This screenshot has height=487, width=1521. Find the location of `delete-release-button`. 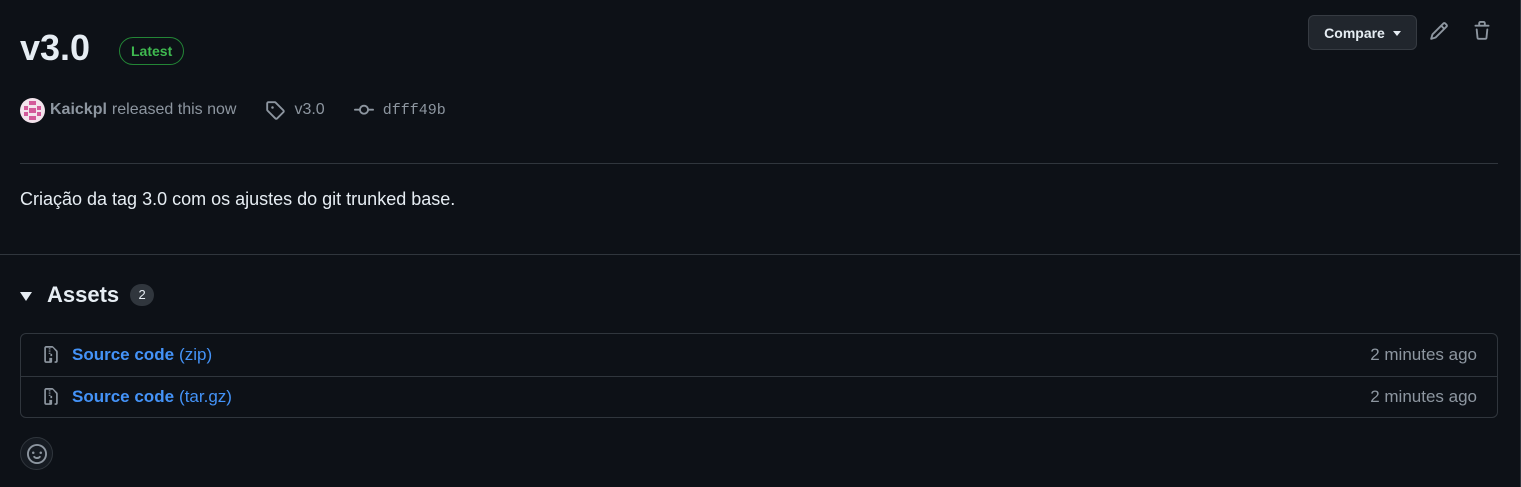

delete-release-button is located at coordinates (1482, 31).